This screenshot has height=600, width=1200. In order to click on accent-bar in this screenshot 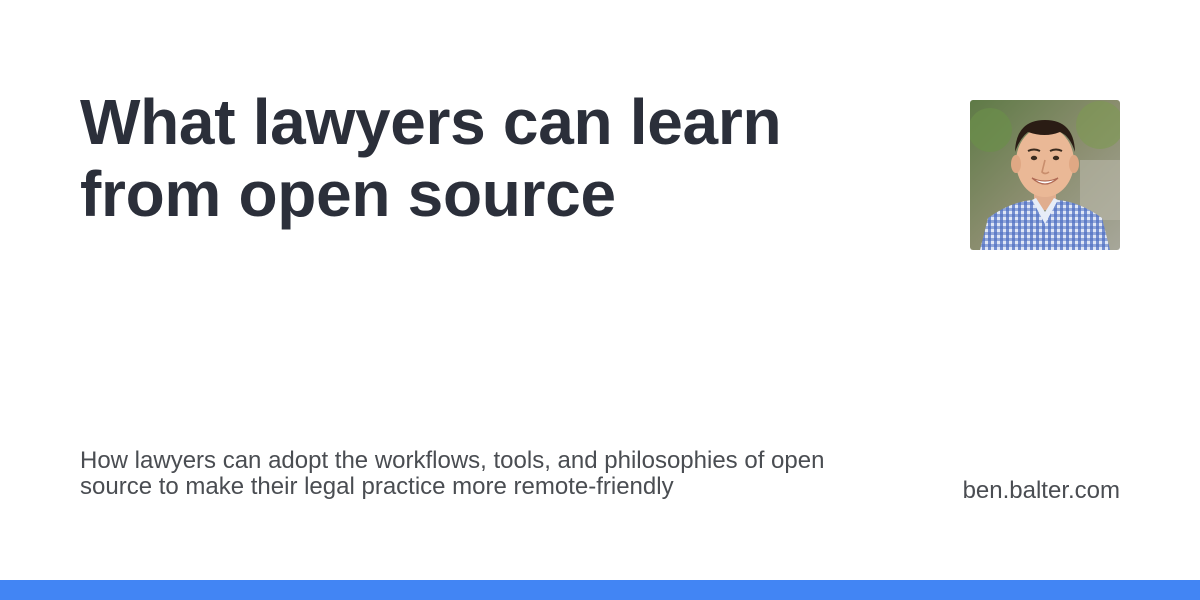, I will do `click(600, 590)`.